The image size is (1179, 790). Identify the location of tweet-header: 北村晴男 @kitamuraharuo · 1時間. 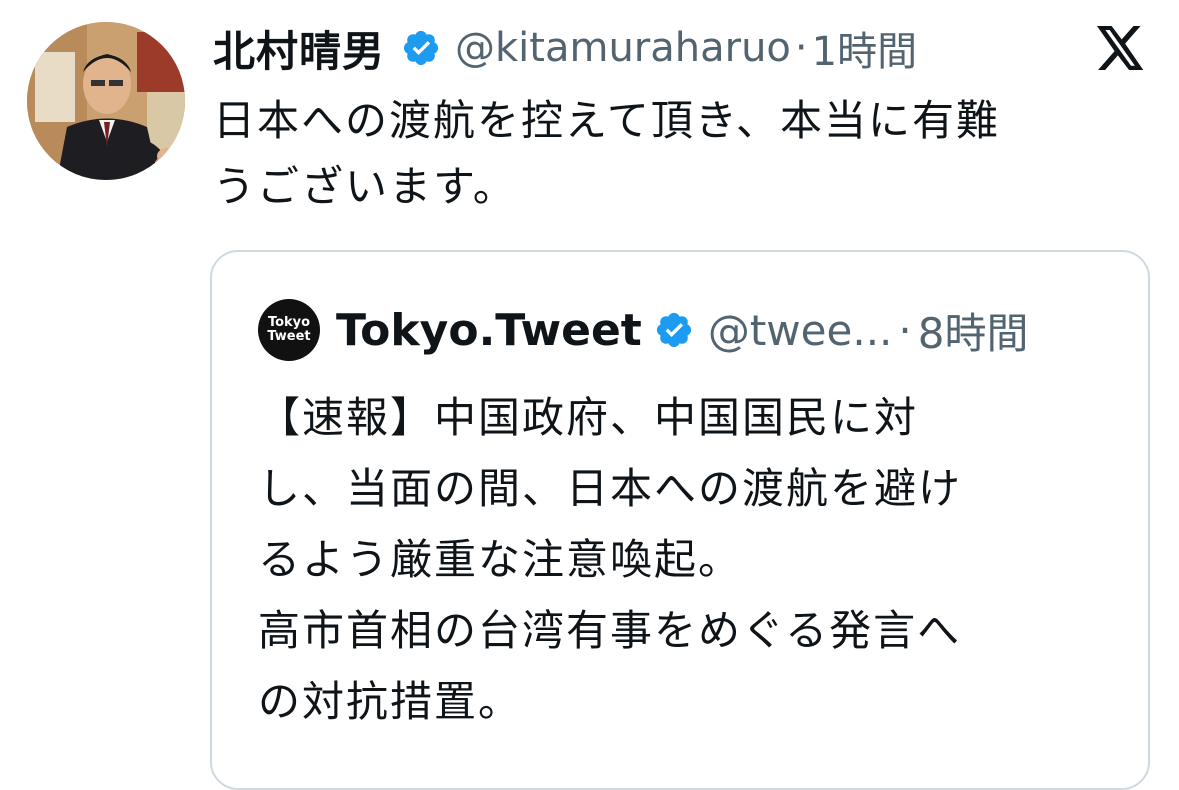
(565, 48).